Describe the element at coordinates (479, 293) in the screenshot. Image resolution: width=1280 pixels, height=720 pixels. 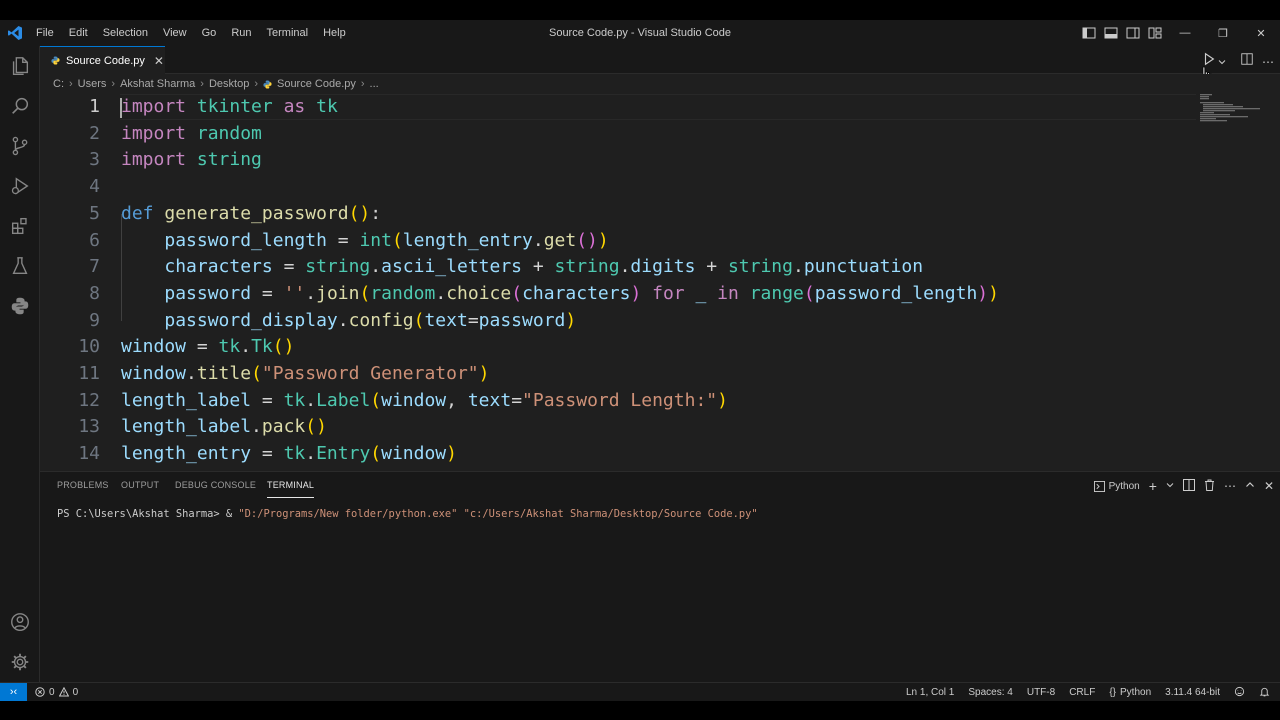
I see `code-token: choice` at that location.